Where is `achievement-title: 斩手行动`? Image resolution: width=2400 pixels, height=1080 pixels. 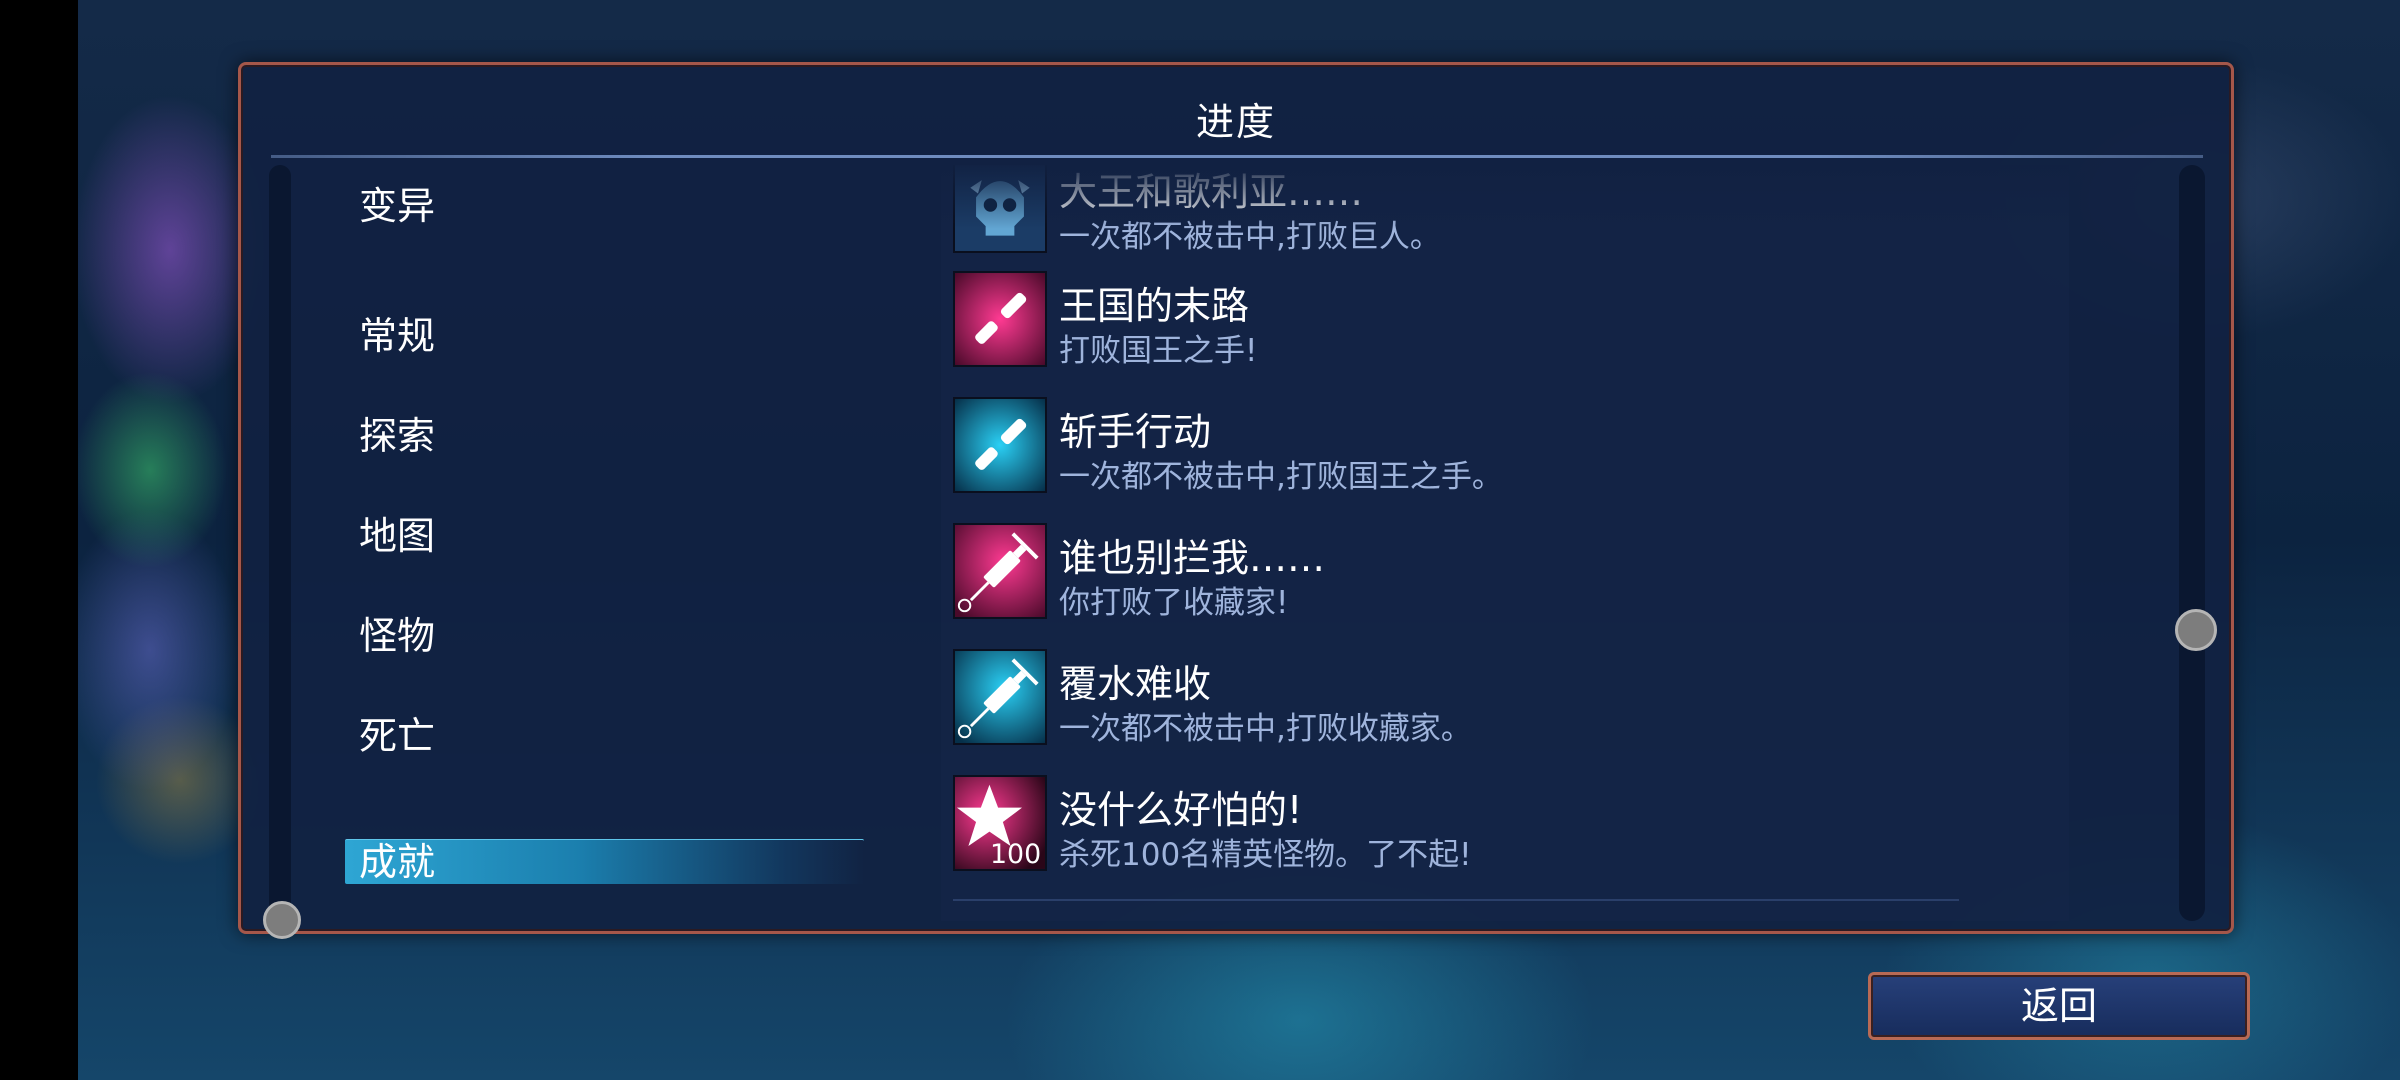
achievement-title: 斩手行动 is located at coordinates (1135, 432).